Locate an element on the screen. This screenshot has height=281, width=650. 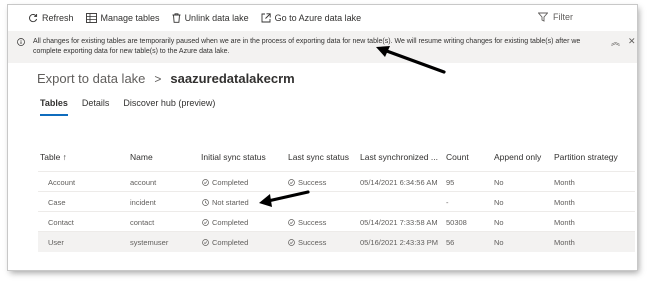
cell-initial-sync: Not started is located at coordinates (225, 202).